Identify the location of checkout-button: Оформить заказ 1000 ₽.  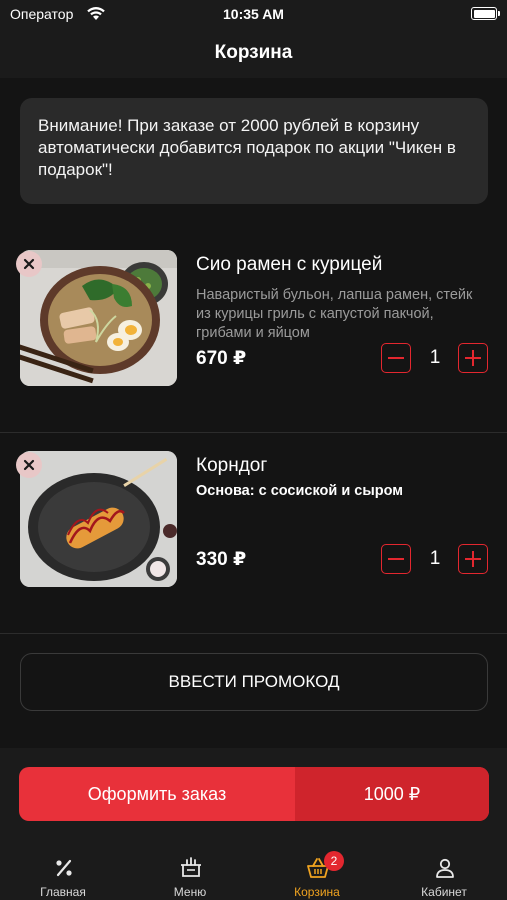
(254, 794).